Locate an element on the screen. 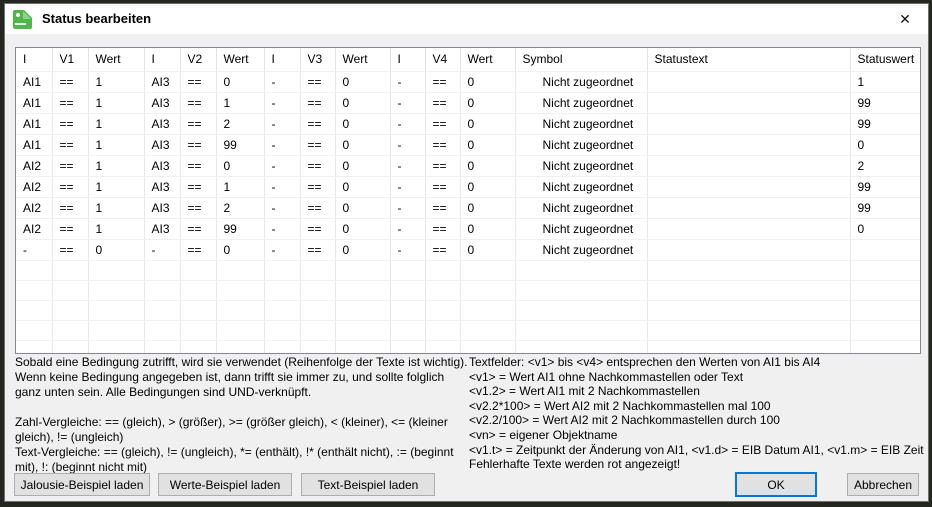  table-row: AI1 == 1 AI3 == 99- == 0- == 0 Nicht zugeordnet 0 is located at coordinates (468, 145).